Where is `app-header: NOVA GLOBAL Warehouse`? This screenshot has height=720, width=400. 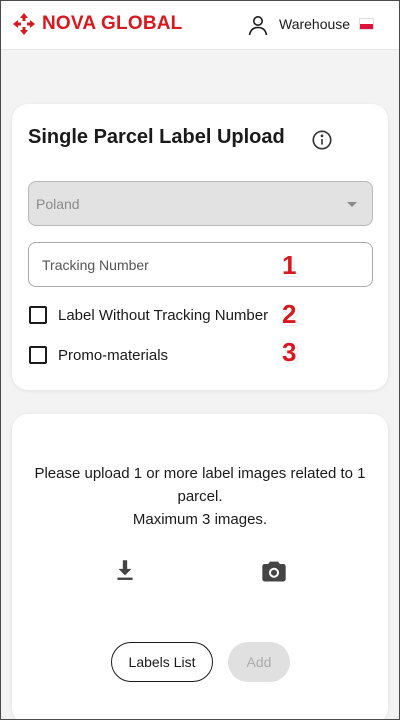 app-header: NOVA GLOBAL Warehouse is located at coordinates (200, 25).